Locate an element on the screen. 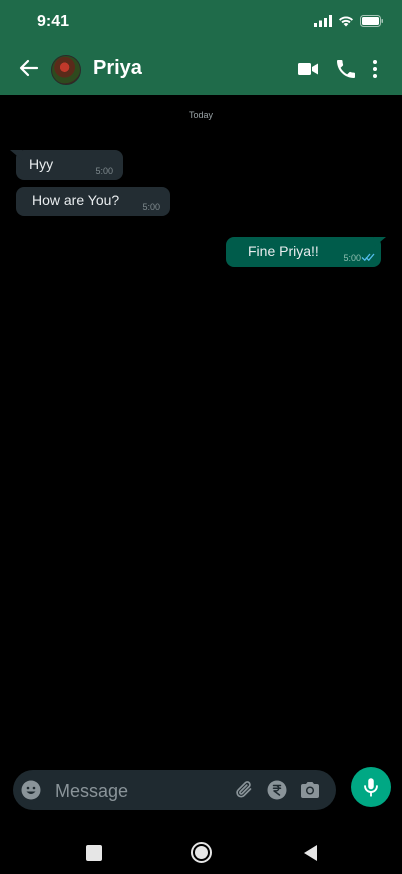 This screenshot has height=874, width=402. back-triangle-icon is located at coordinates (310, 853).